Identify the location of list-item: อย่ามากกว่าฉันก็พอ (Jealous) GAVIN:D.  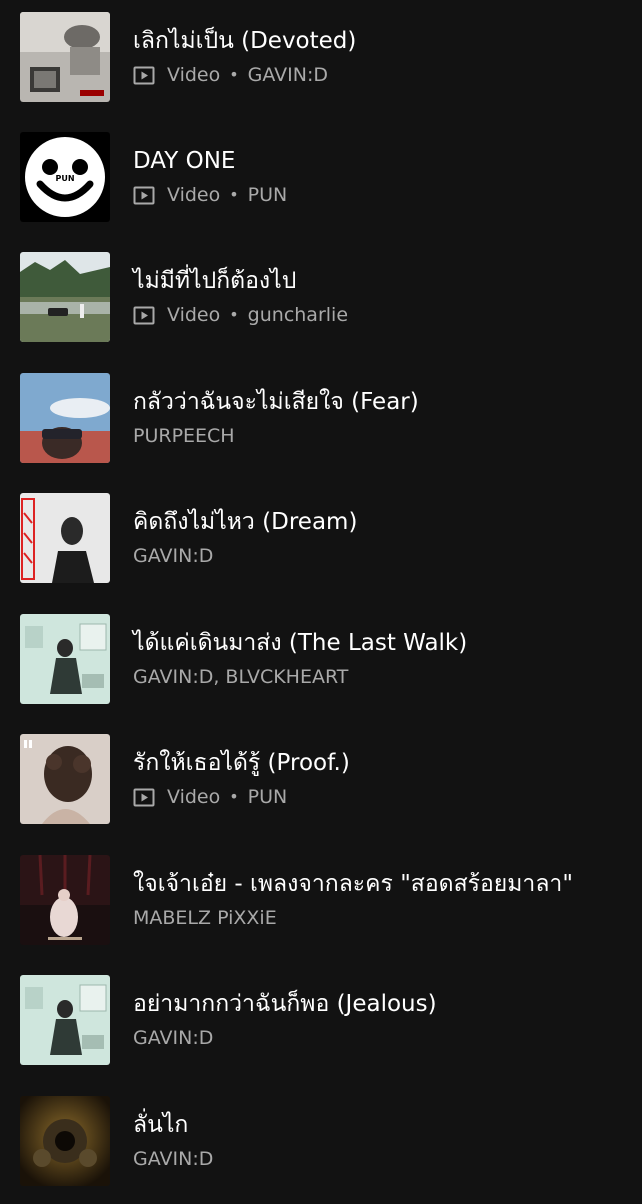
(321, 1023).